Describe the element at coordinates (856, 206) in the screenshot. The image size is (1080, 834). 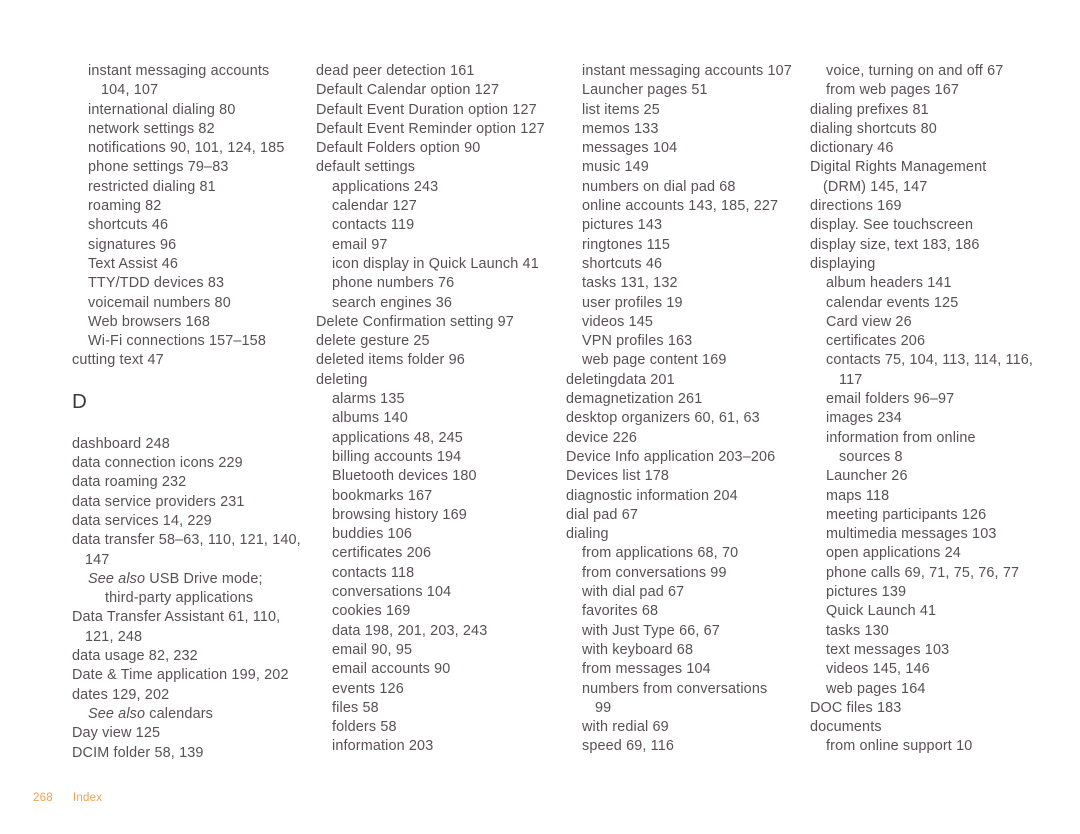
I see `index-entry-text: directions 169` at that location.